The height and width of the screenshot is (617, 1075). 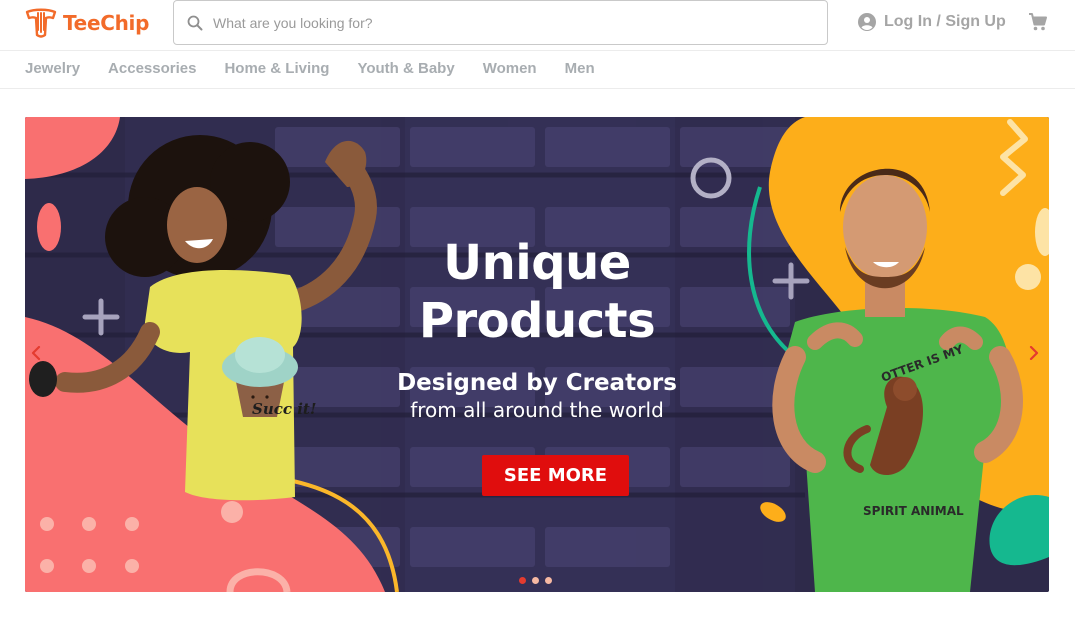 I want to click on search-icon, so click(x=195, y=22).